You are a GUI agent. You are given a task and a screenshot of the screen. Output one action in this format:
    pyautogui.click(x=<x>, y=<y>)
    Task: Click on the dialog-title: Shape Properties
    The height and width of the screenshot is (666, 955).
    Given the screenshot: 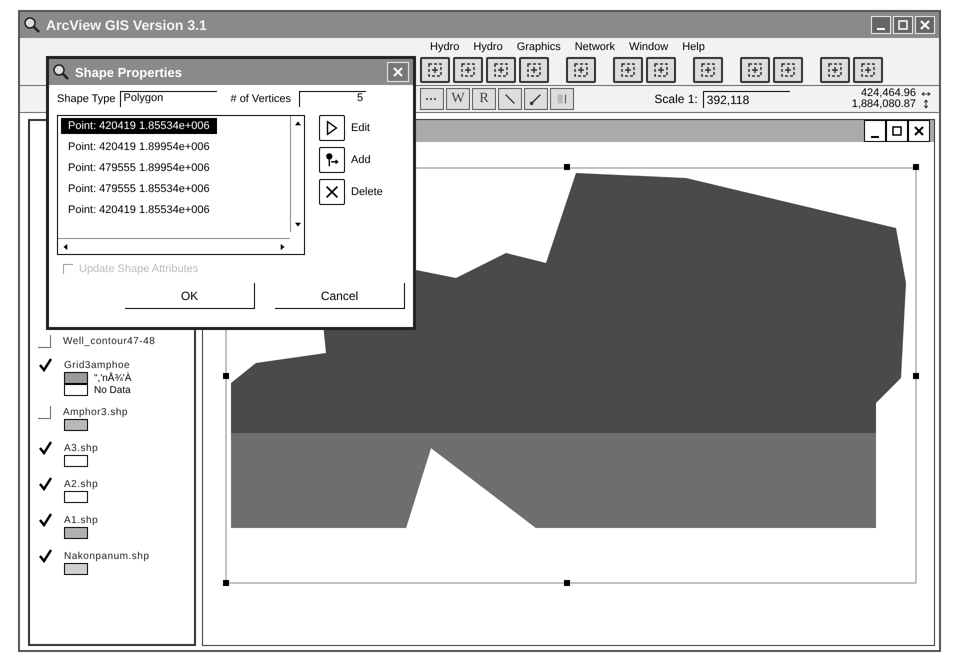 What is the action you would take?
    pyautogui.click(x=128, y=72)
    